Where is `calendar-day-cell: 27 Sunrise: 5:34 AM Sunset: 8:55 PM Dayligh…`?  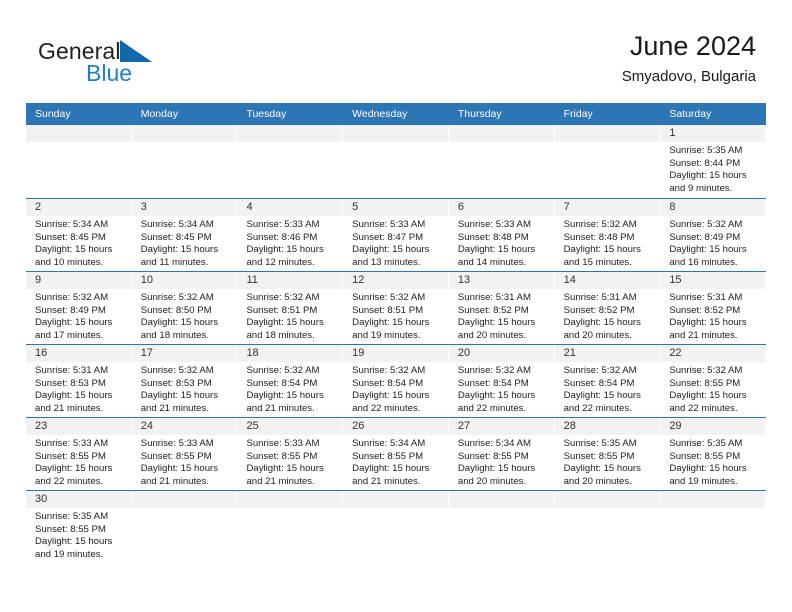 calendar-day-cell: 27 Sunrise: 5:34 AM Sunset: 8:55 PM Dayligh… is located at coordinates (501, 454).